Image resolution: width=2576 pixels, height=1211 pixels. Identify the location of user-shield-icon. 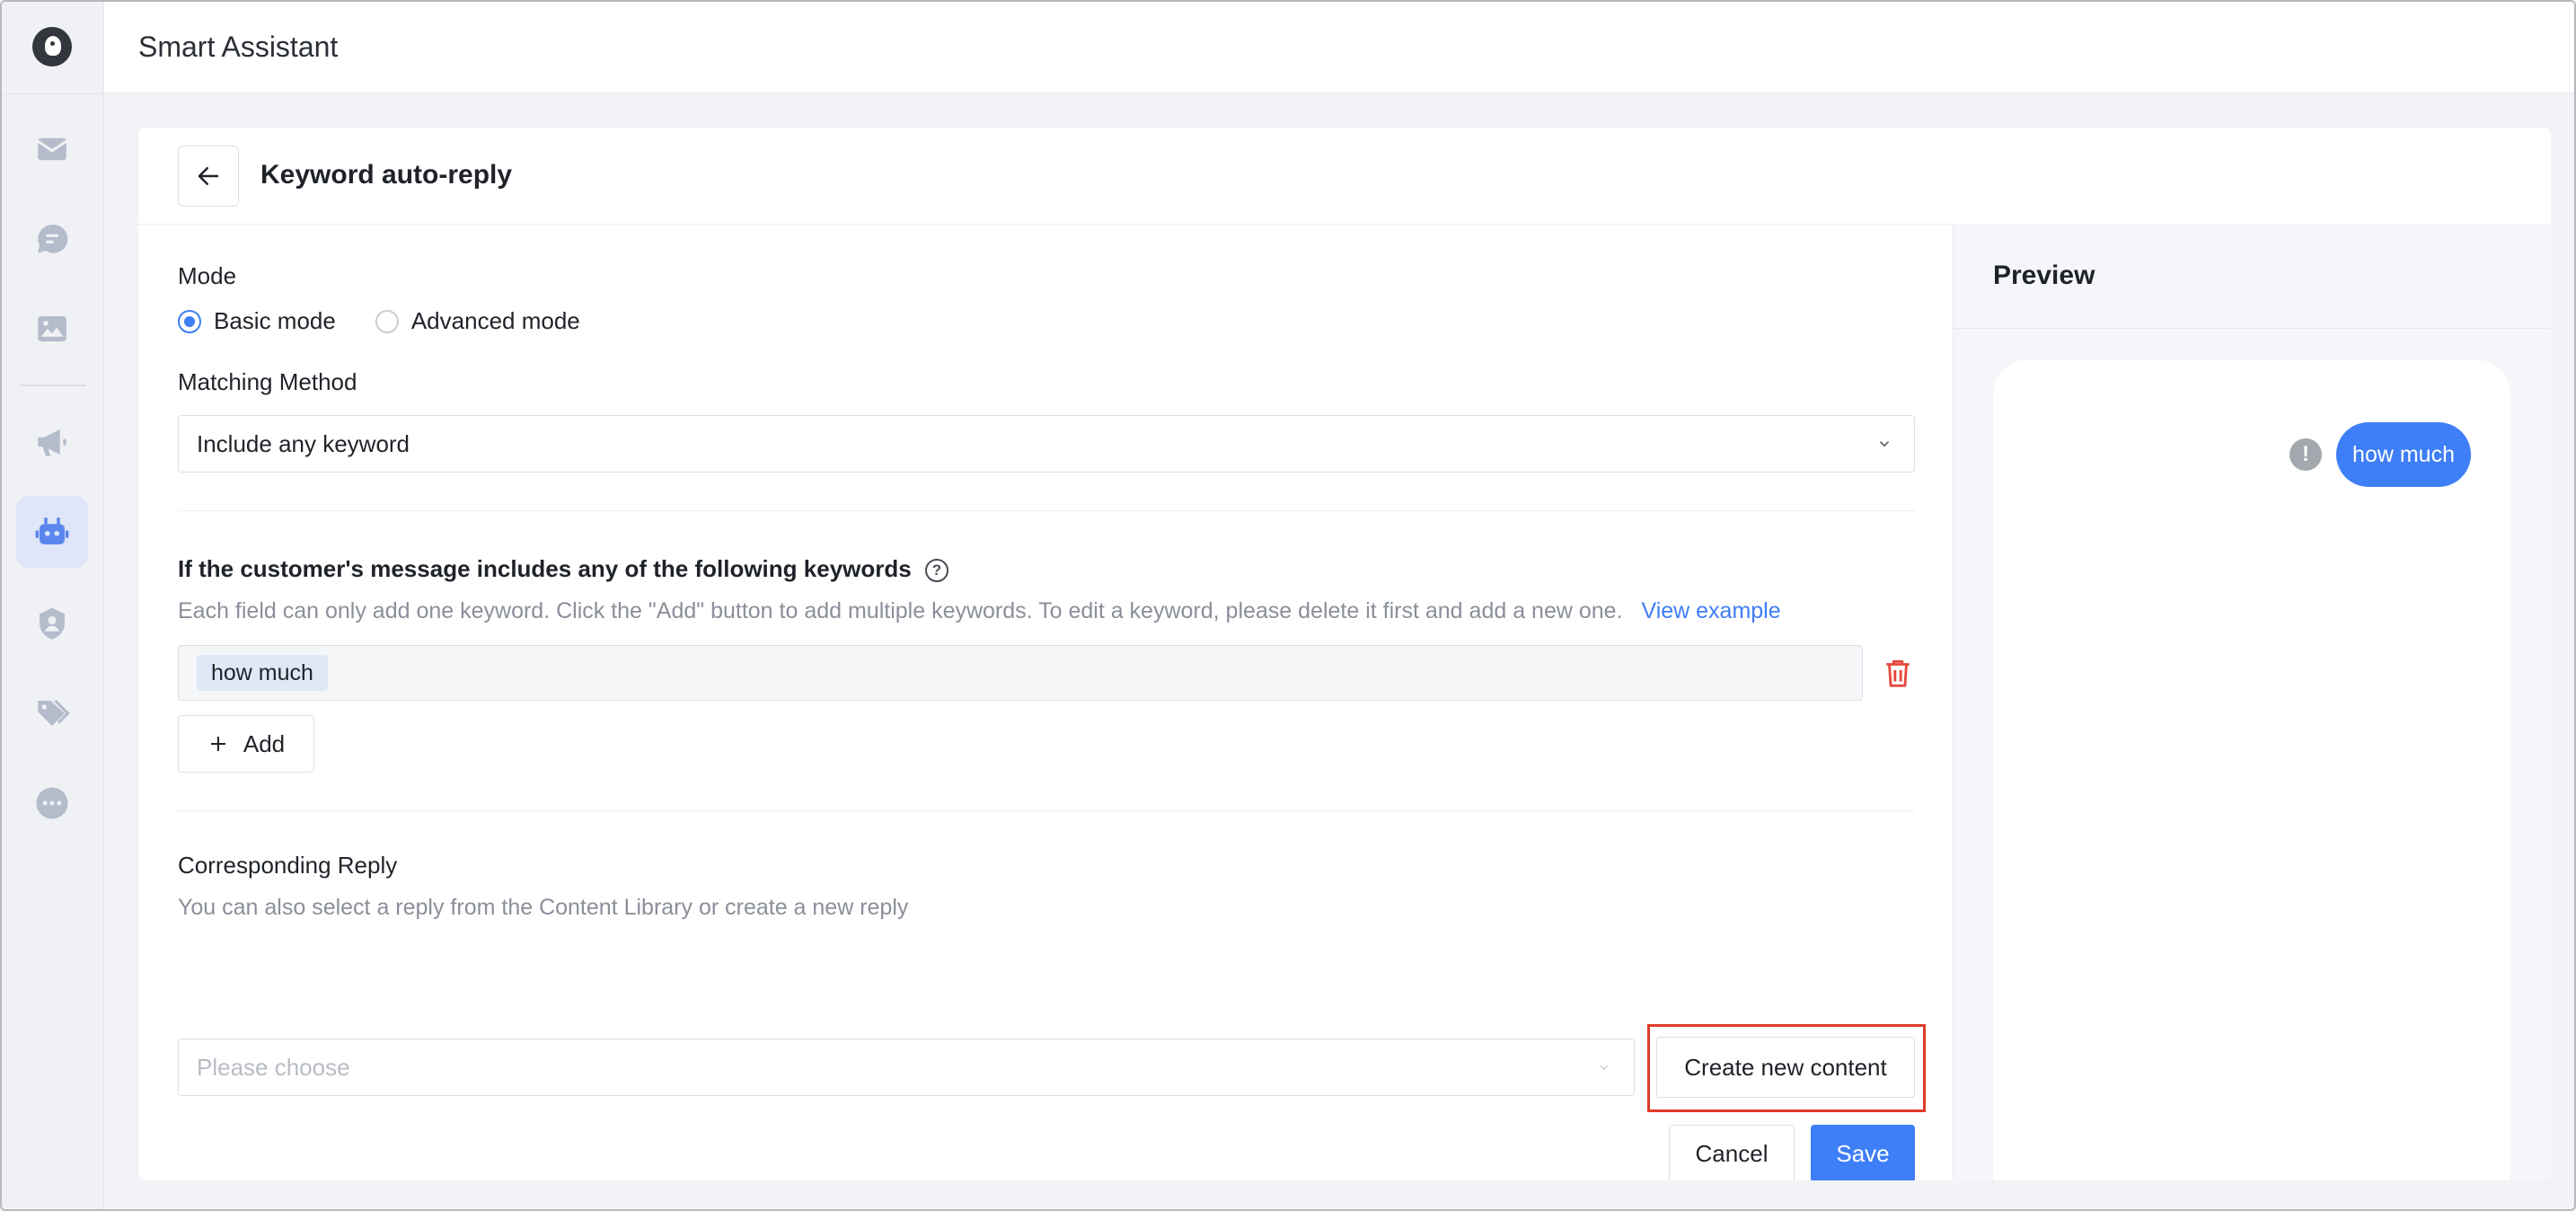
(52, 623).